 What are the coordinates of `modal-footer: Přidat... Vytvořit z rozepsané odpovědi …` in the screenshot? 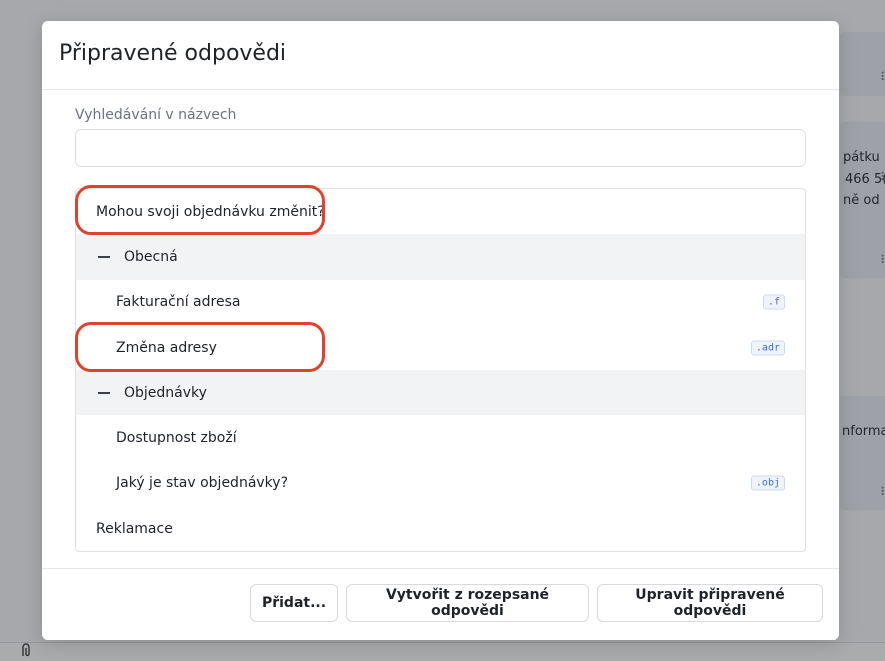 It's located at (440, 604).